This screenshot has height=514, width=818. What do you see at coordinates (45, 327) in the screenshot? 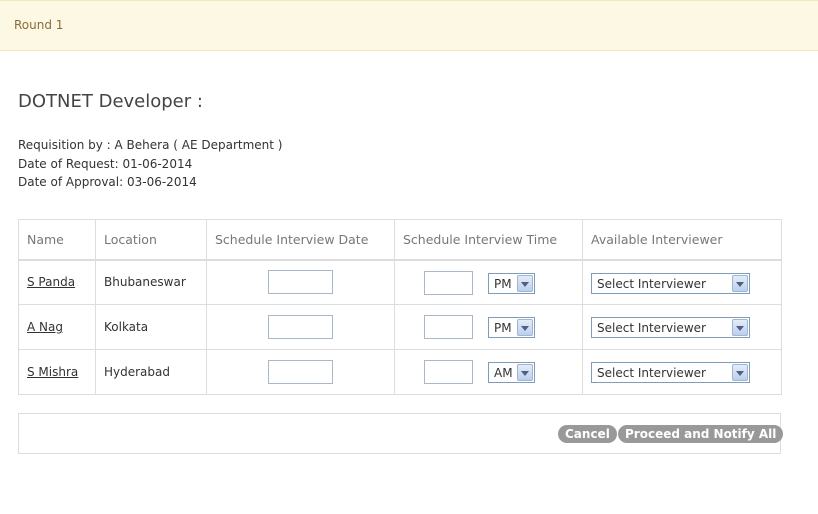
I see `candidate-name-link: A Nag` at bounding box center [45, 327].